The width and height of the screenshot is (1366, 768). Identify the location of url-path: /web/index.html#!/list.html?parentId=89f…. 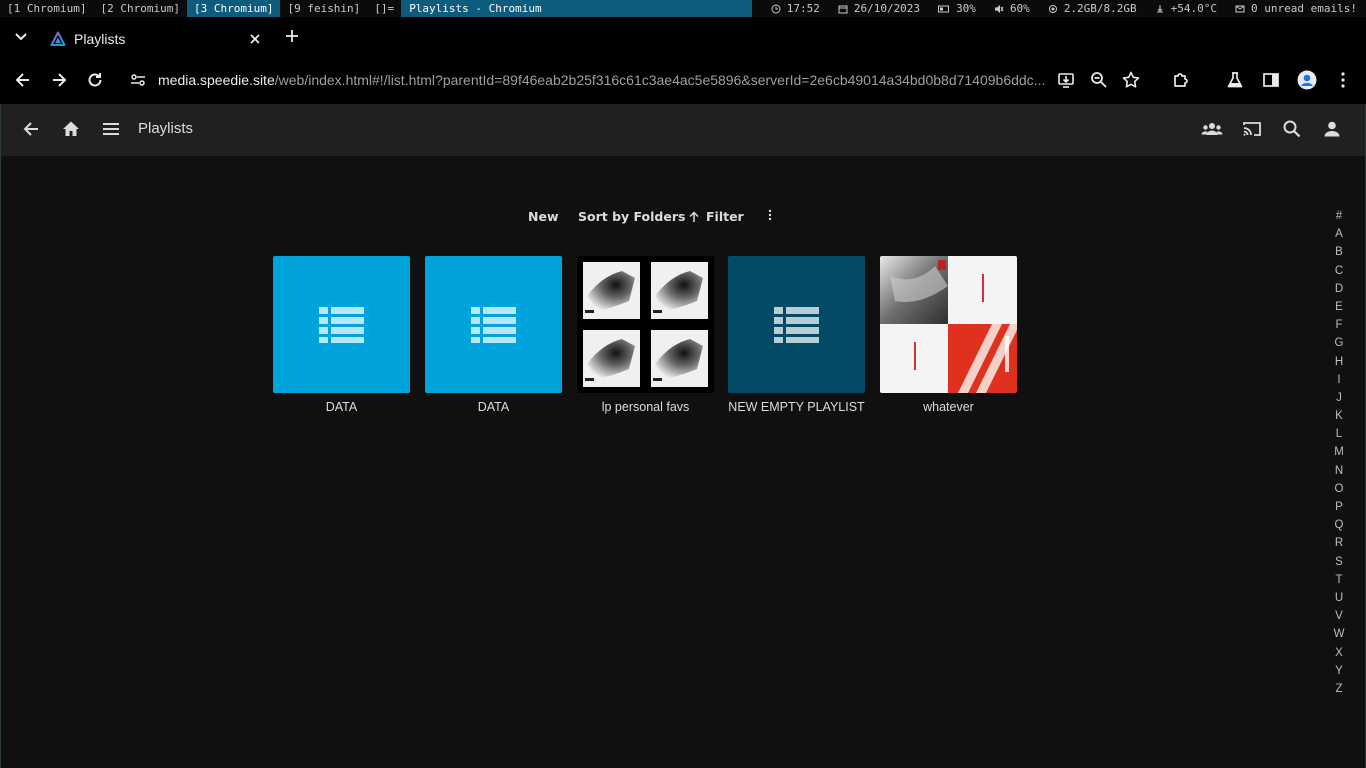
(660, 80).